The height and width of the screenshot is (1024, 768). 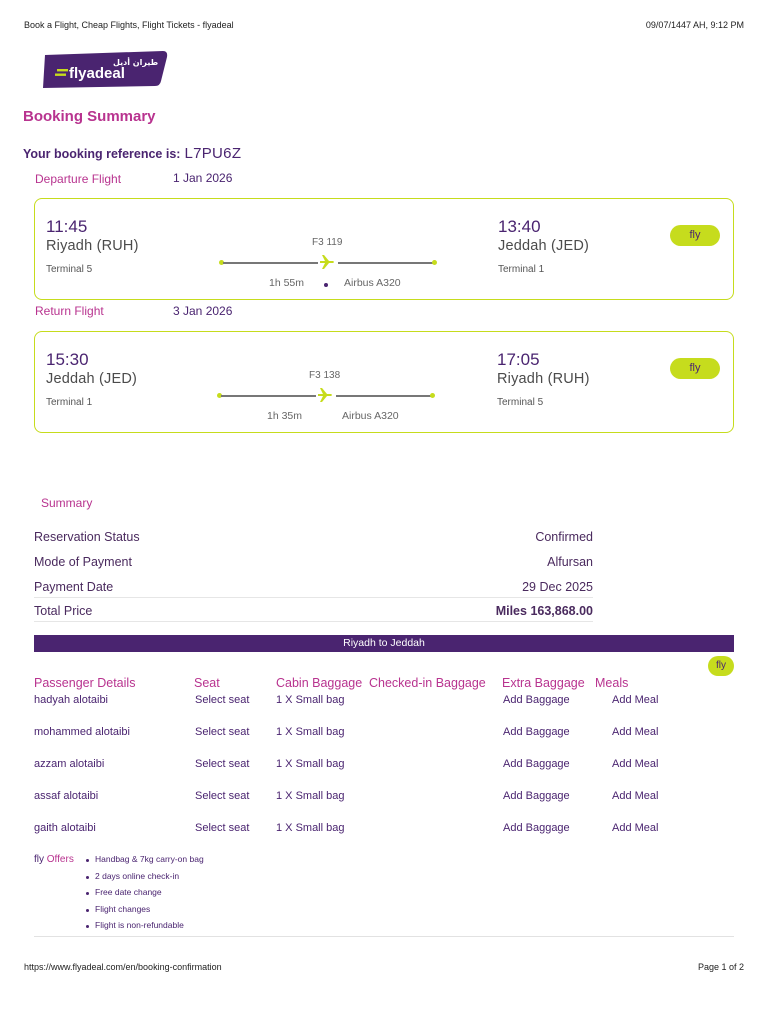 What do you see at coordinates (69, 311) in the screenshot?
I see `return-flight-label: Return Flight` at bounding box center [69, 311].